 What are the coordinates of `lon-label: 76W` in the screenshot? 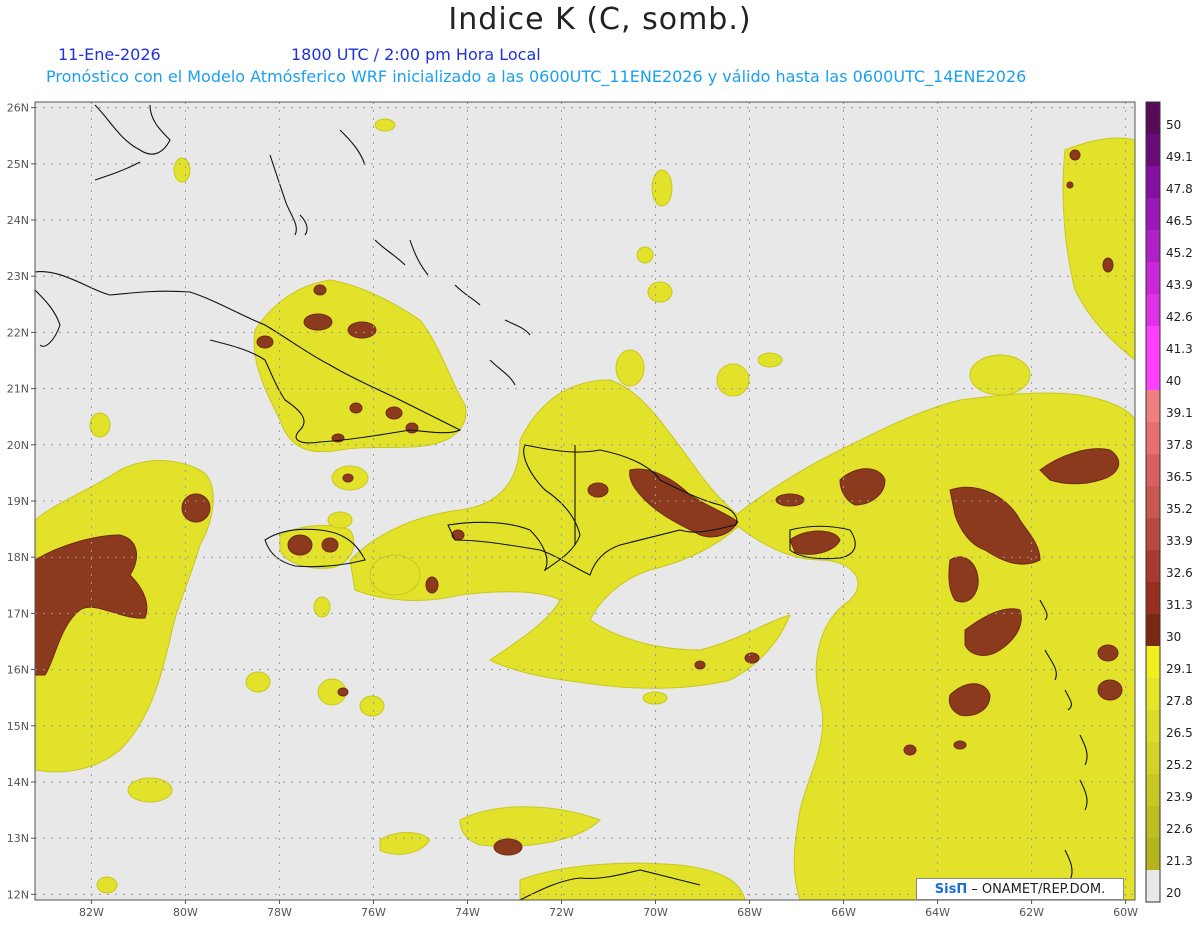 It's located at (373, 912).